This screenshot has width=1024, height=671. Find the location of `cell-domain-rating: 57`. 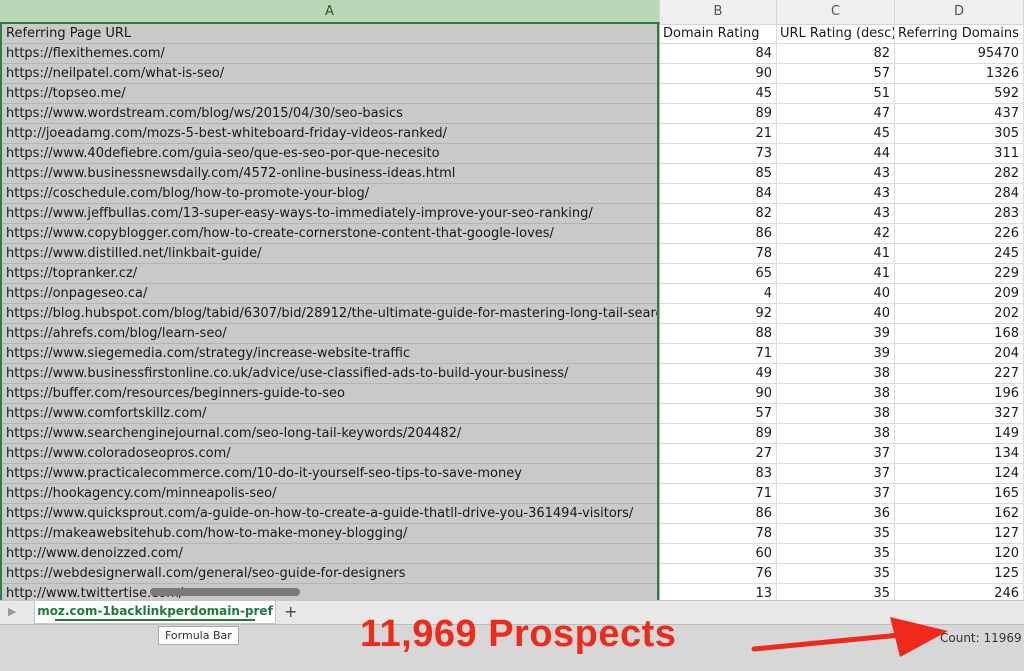

cell-domain-rating: 57 is located at coordinates (718, 414).